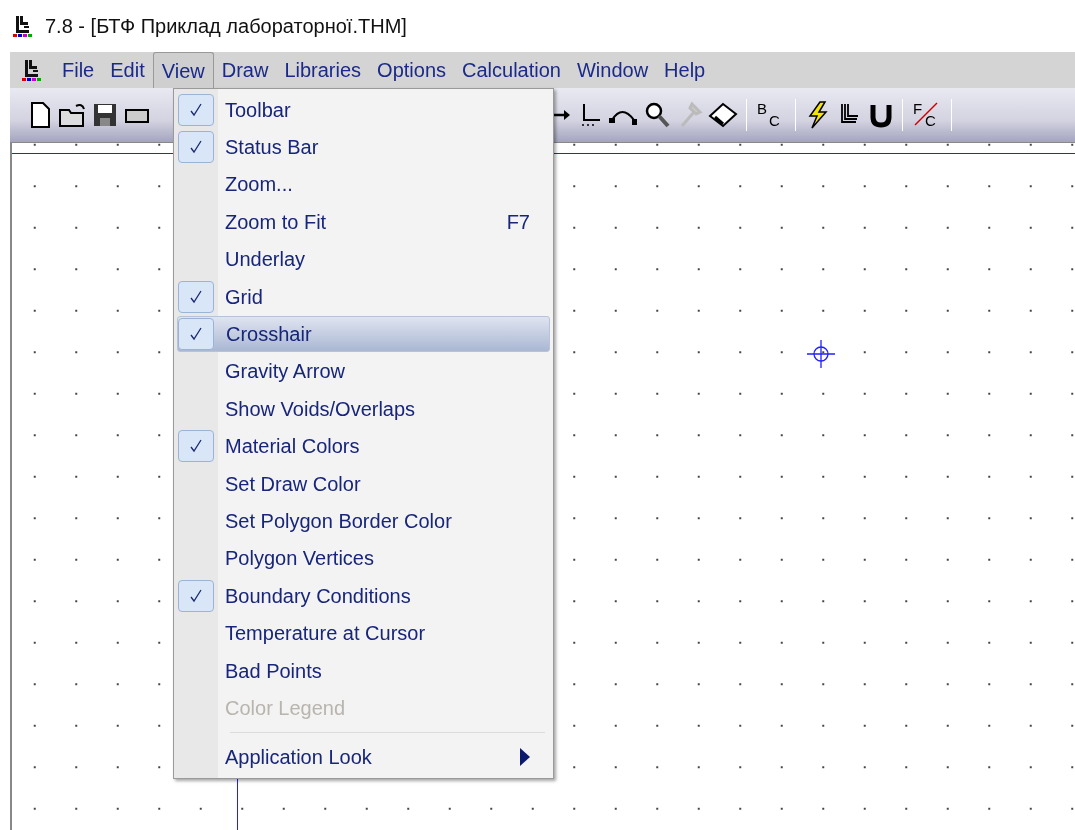 Image resolution: width=1075 pixels, height=830 pixels. What do you see at coordinates (363, 633) in the screenshot?
I see `menu-item: Temperature at Cursor` at bounding box center [363, 633].